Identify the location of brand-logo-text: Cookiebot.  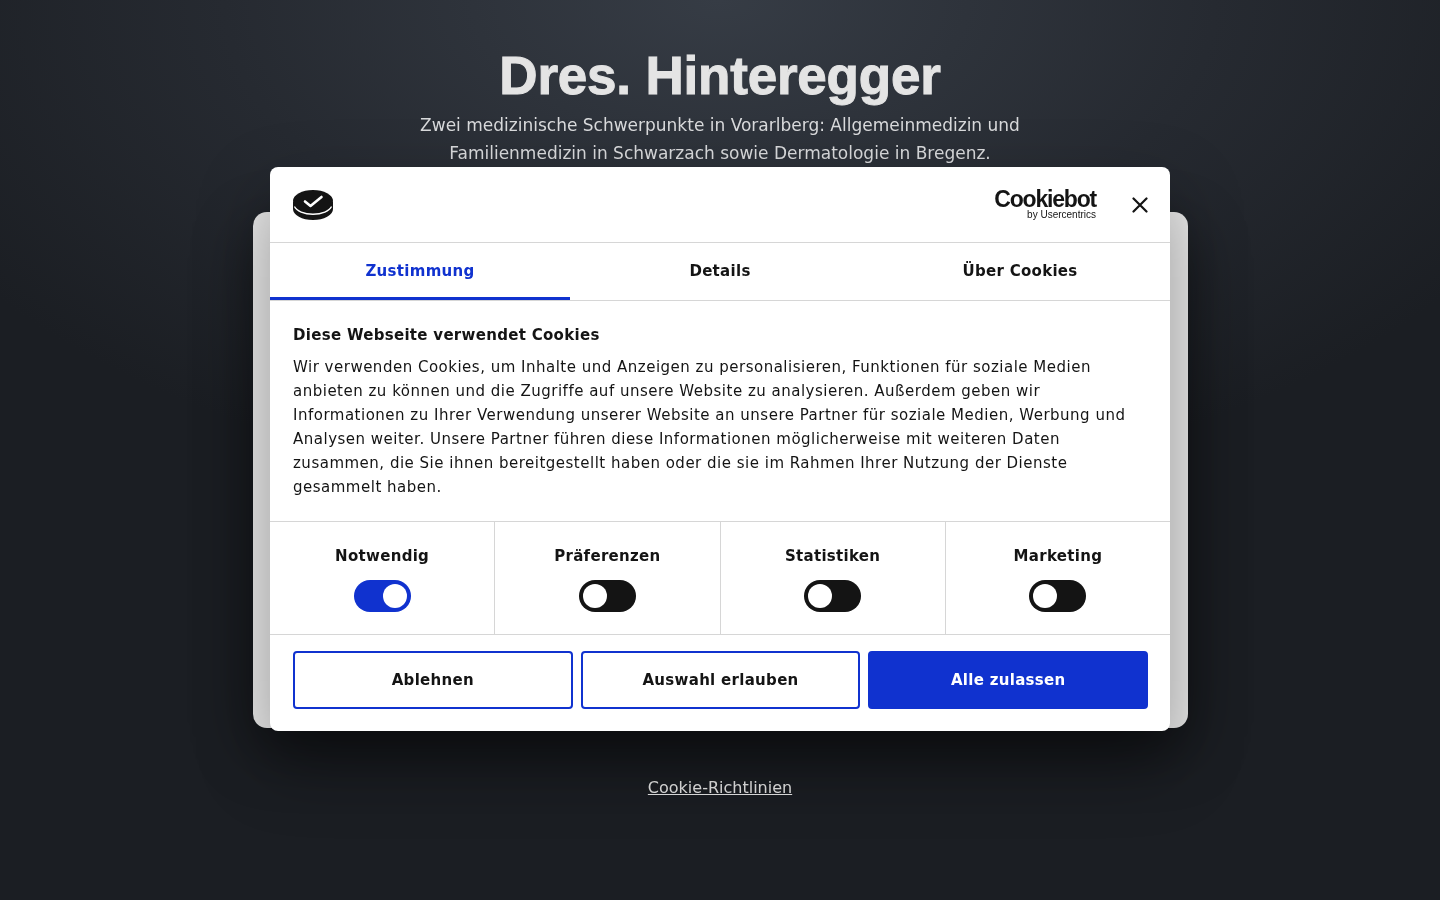
(1045, 199).